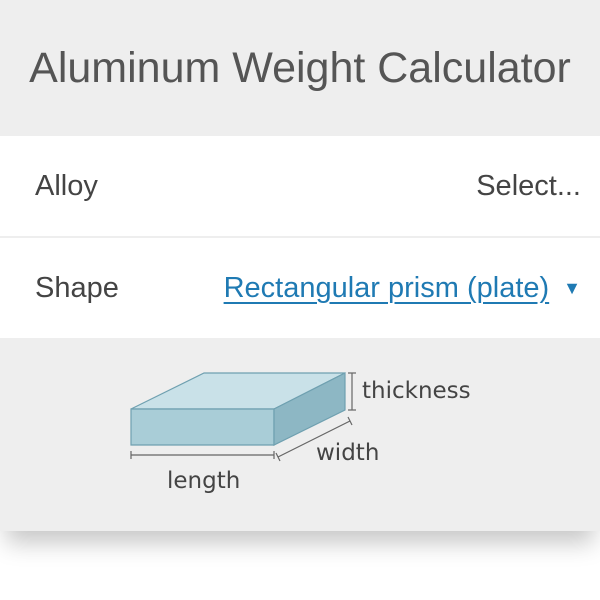 Image resolution: width=600 pixels, height=600 pixels. What do you see at coordinates (202, 427) in the screenshot?
I see `plate-front-face` at bounding box center [202, 427].